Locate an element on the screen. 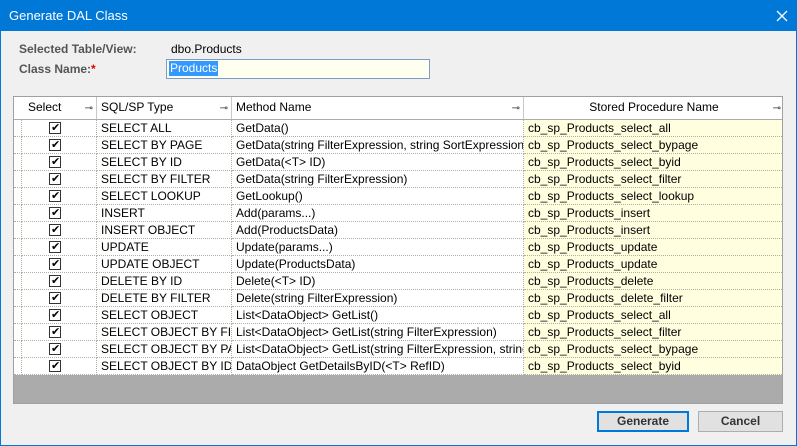  method-cell: Update(params...) is located at coordinates (378, 247).